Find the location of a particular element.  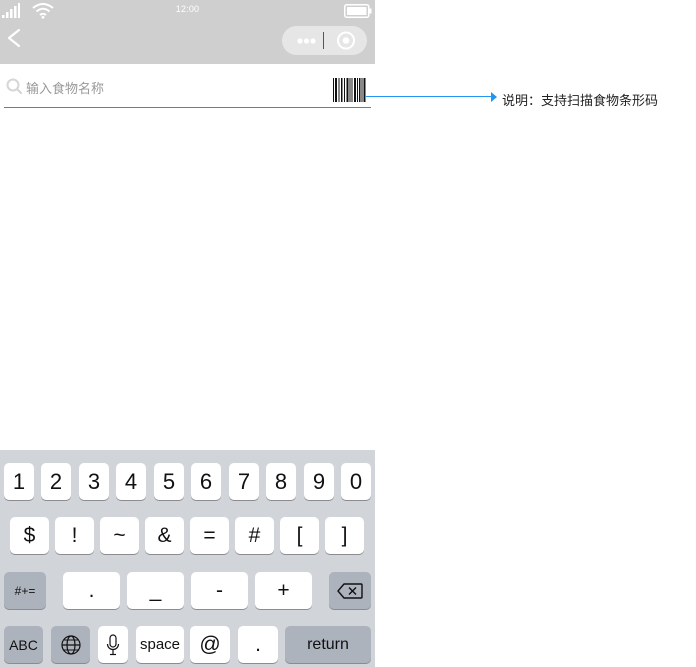

backspace-icon is located at coordinates (350, 590).